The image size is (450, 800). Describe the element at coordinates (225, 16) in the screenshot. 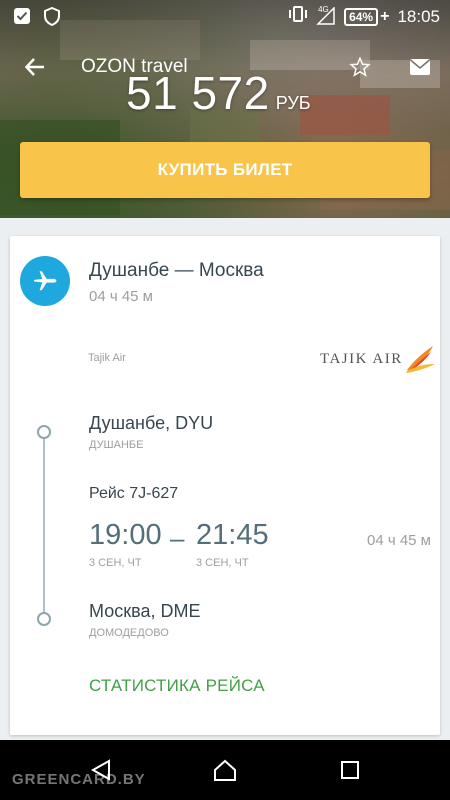

I see `status-bar: 4G 64% + 18:05` at that location.